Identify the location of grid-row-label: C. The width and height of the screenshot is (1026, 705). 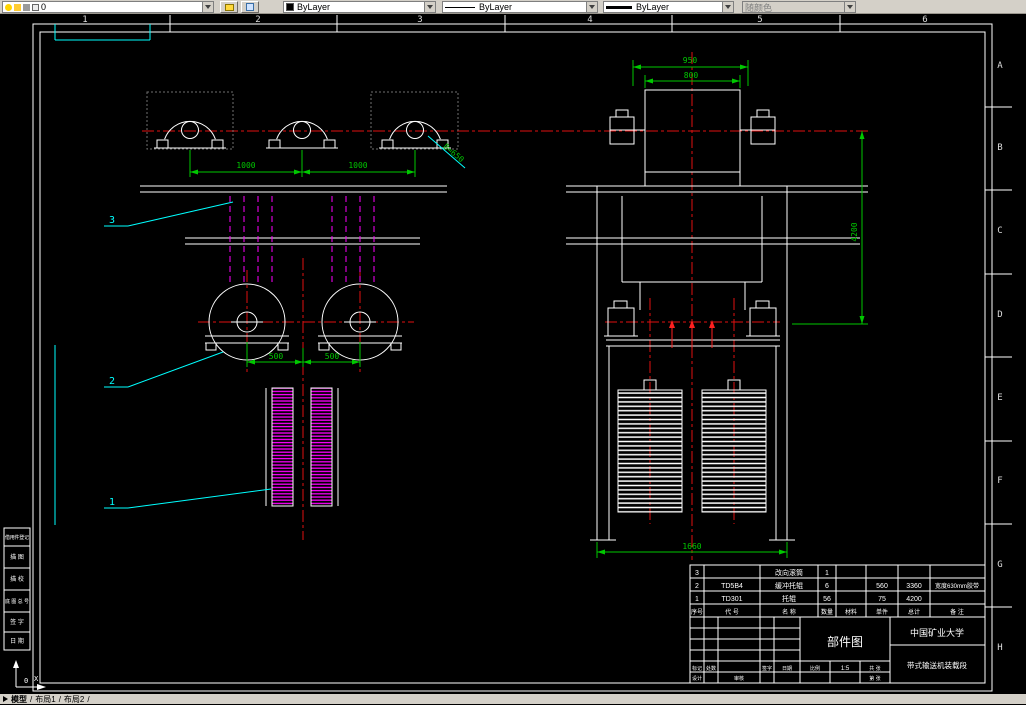
(999, 231).